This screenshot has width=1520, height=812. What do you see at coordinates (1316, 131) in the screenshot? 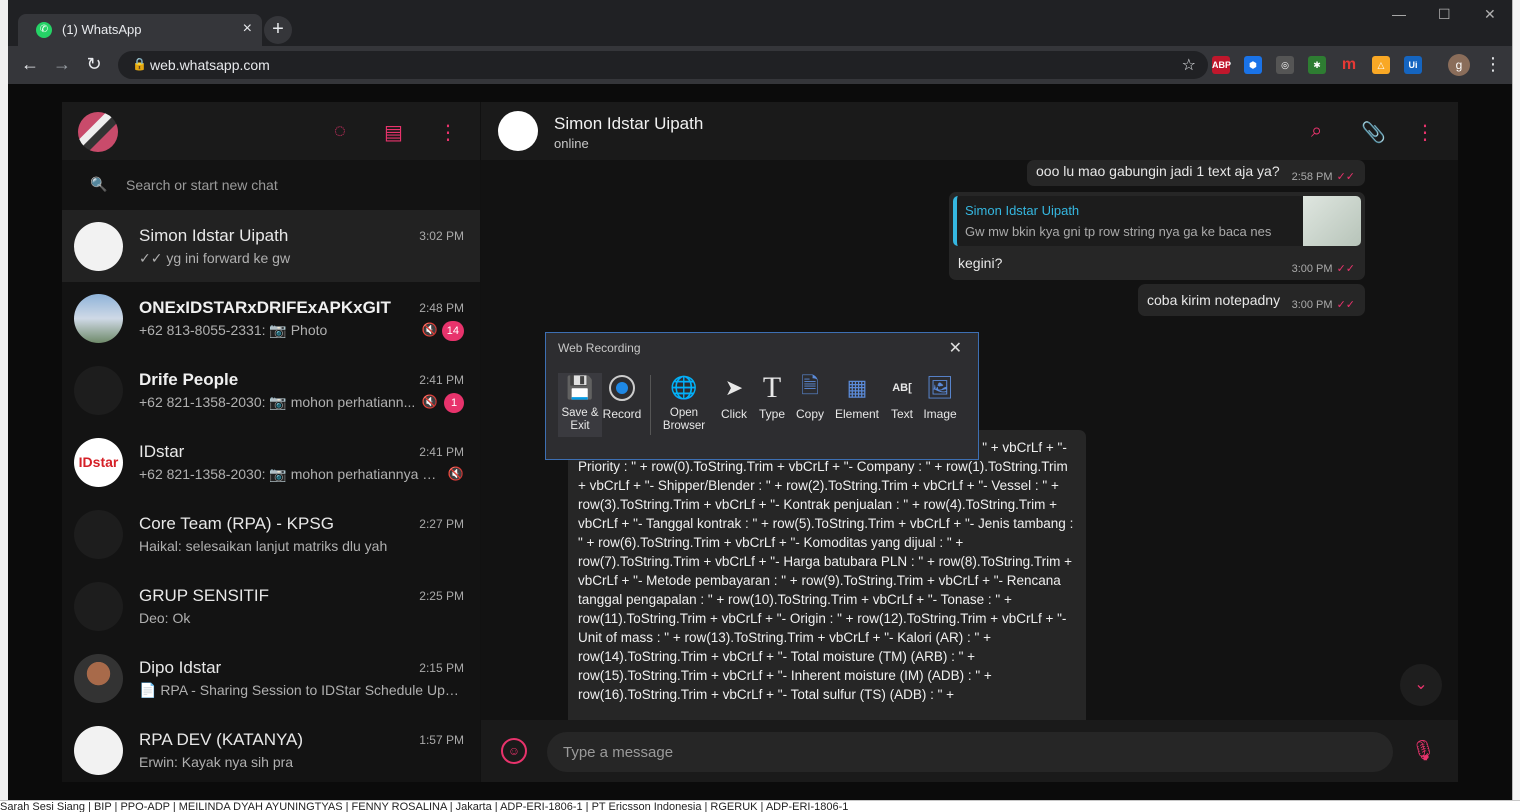
I see `search-icon: ⌕` at bounding box center [1316, 131].